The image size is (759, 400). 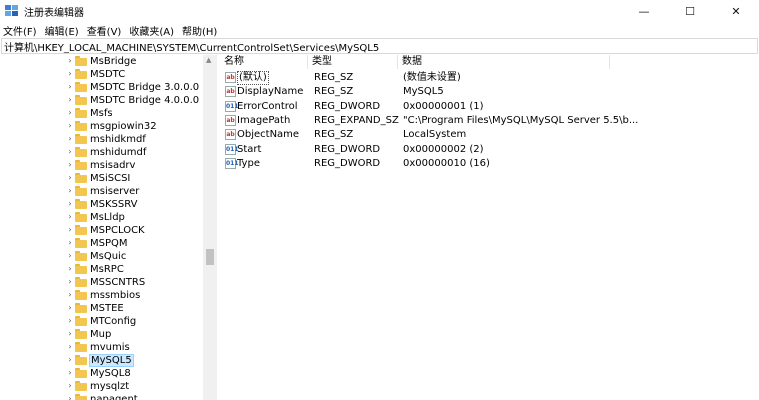 What do you see at coordinates (54, 13) in the screenshot?
I see `window-title: 注册表编辑器` at bounding box center [54, 13].